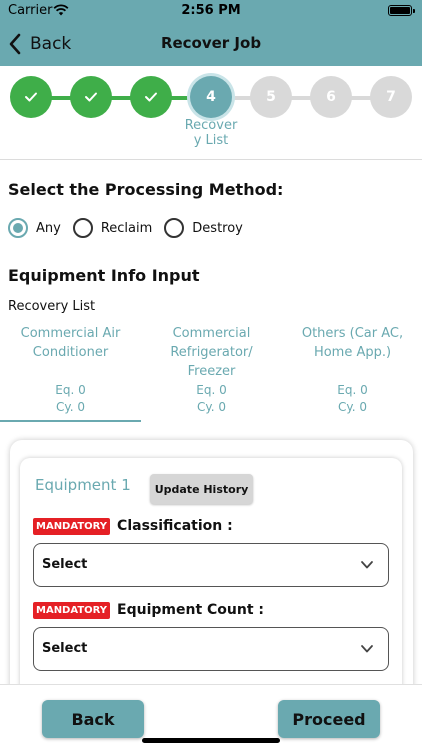 This screenshot has height=750, width=422. I want to click on classification-value: Select, so click(65, 564).